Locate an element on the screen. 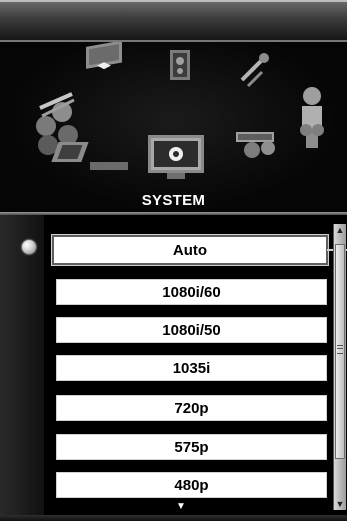 The height and width of the screenshot is (521, 347). picture-move-icon: ◀▶ is located at coordinates (104, 56).